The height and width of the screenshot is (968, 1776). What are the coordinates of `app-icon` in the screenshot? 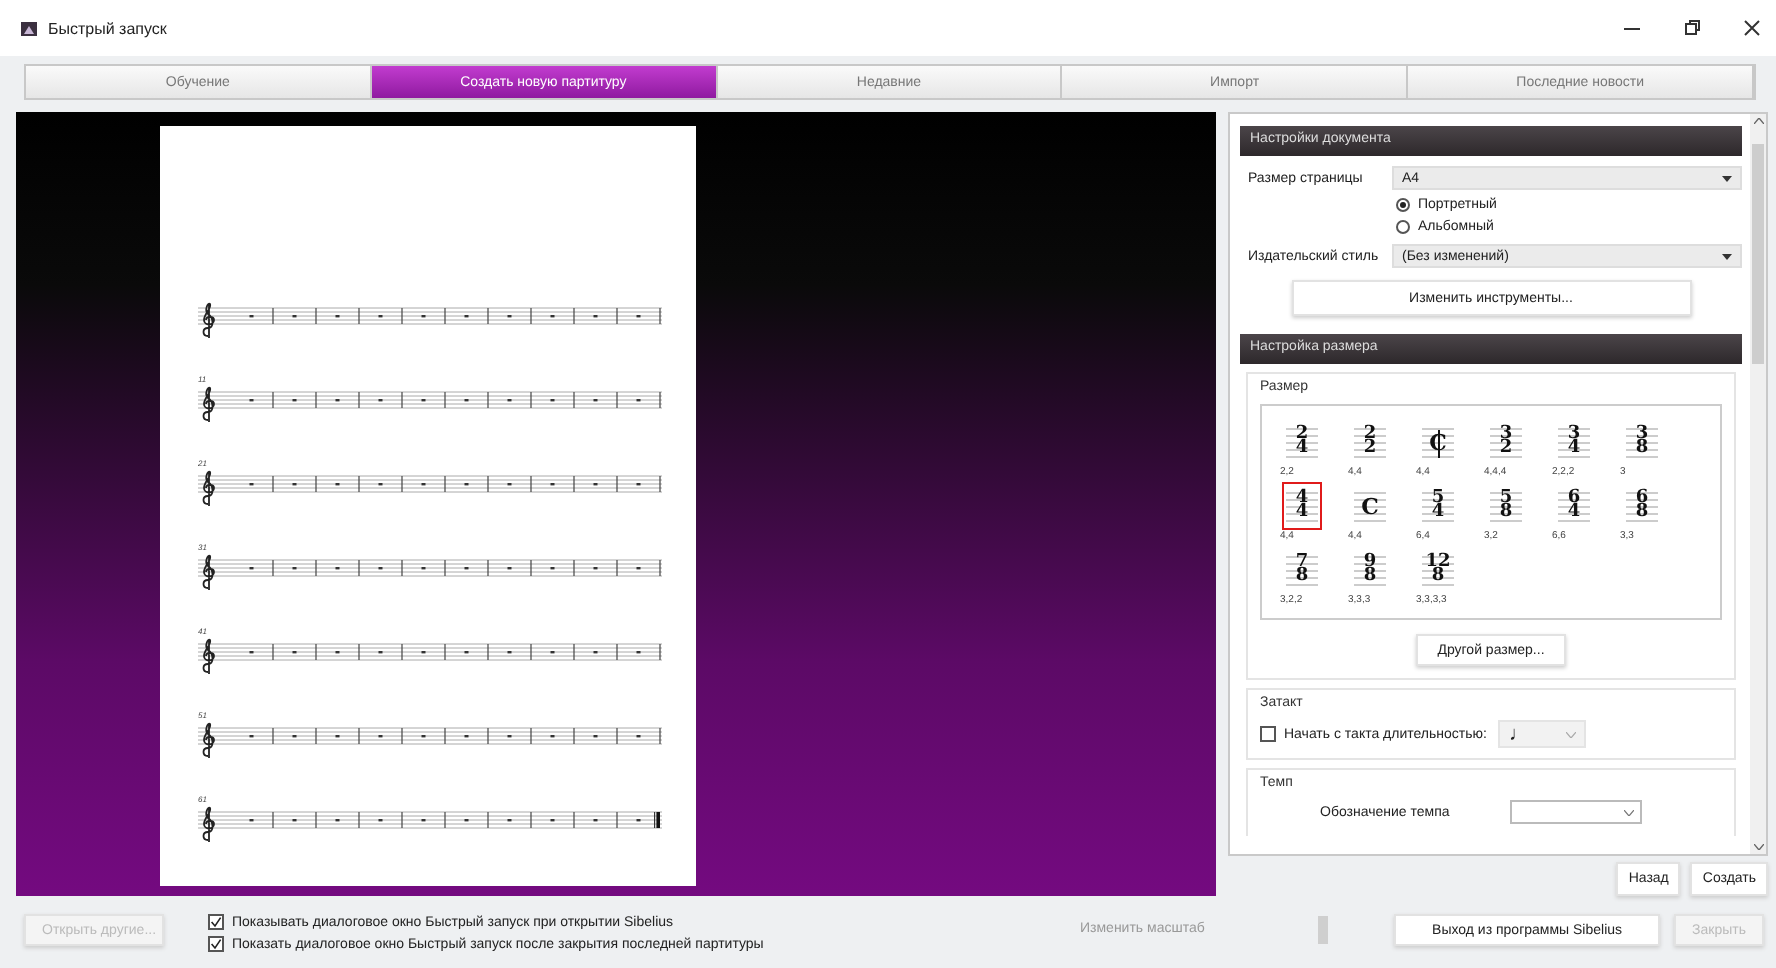 It's located at (29, 28).